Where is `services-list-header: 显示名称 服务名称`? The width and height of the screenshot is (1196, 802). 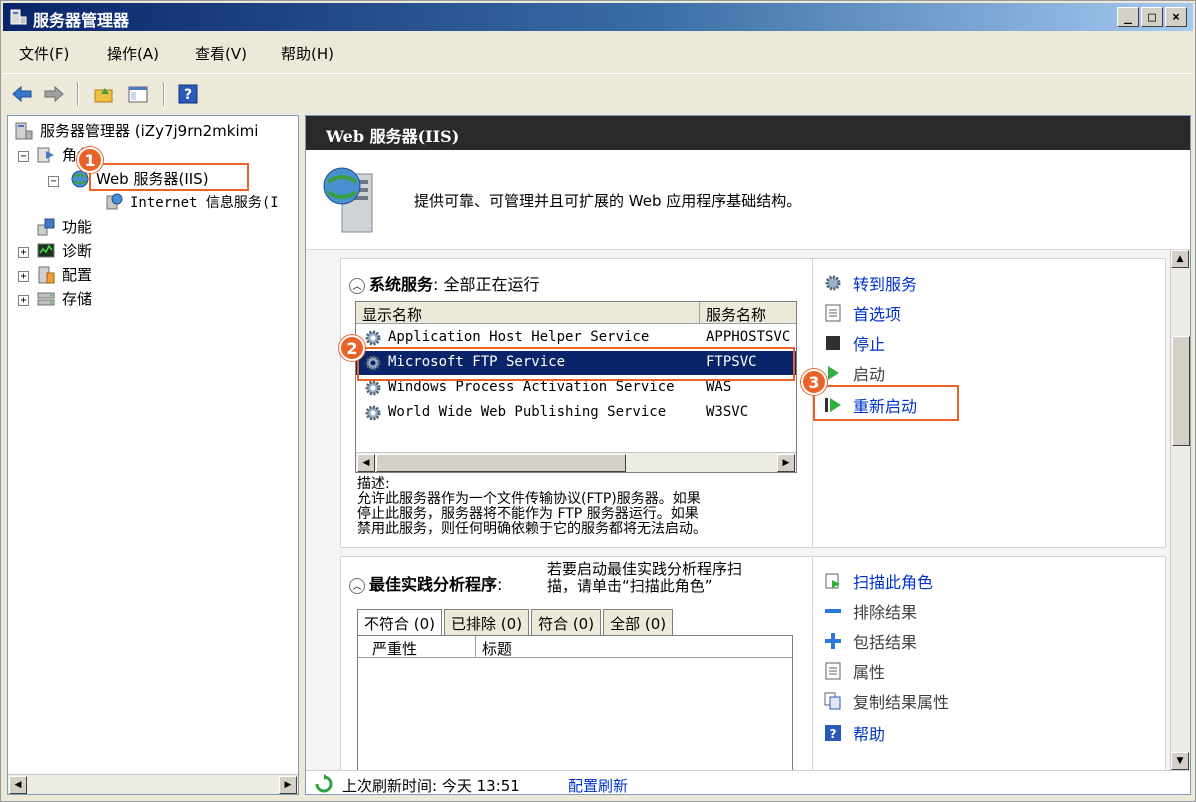
services-list-header: 显示名称 服务名称 is located at coordinates (576, 313).